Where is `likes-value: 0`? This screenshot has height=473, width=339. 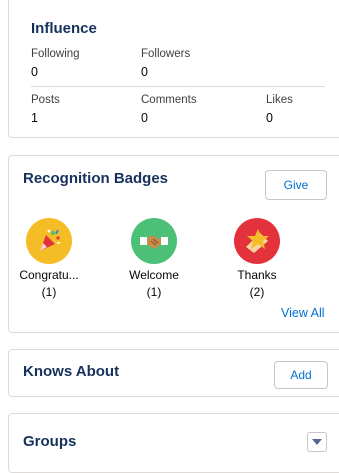
likes-value: 0 is located at coordinates (269, 118).